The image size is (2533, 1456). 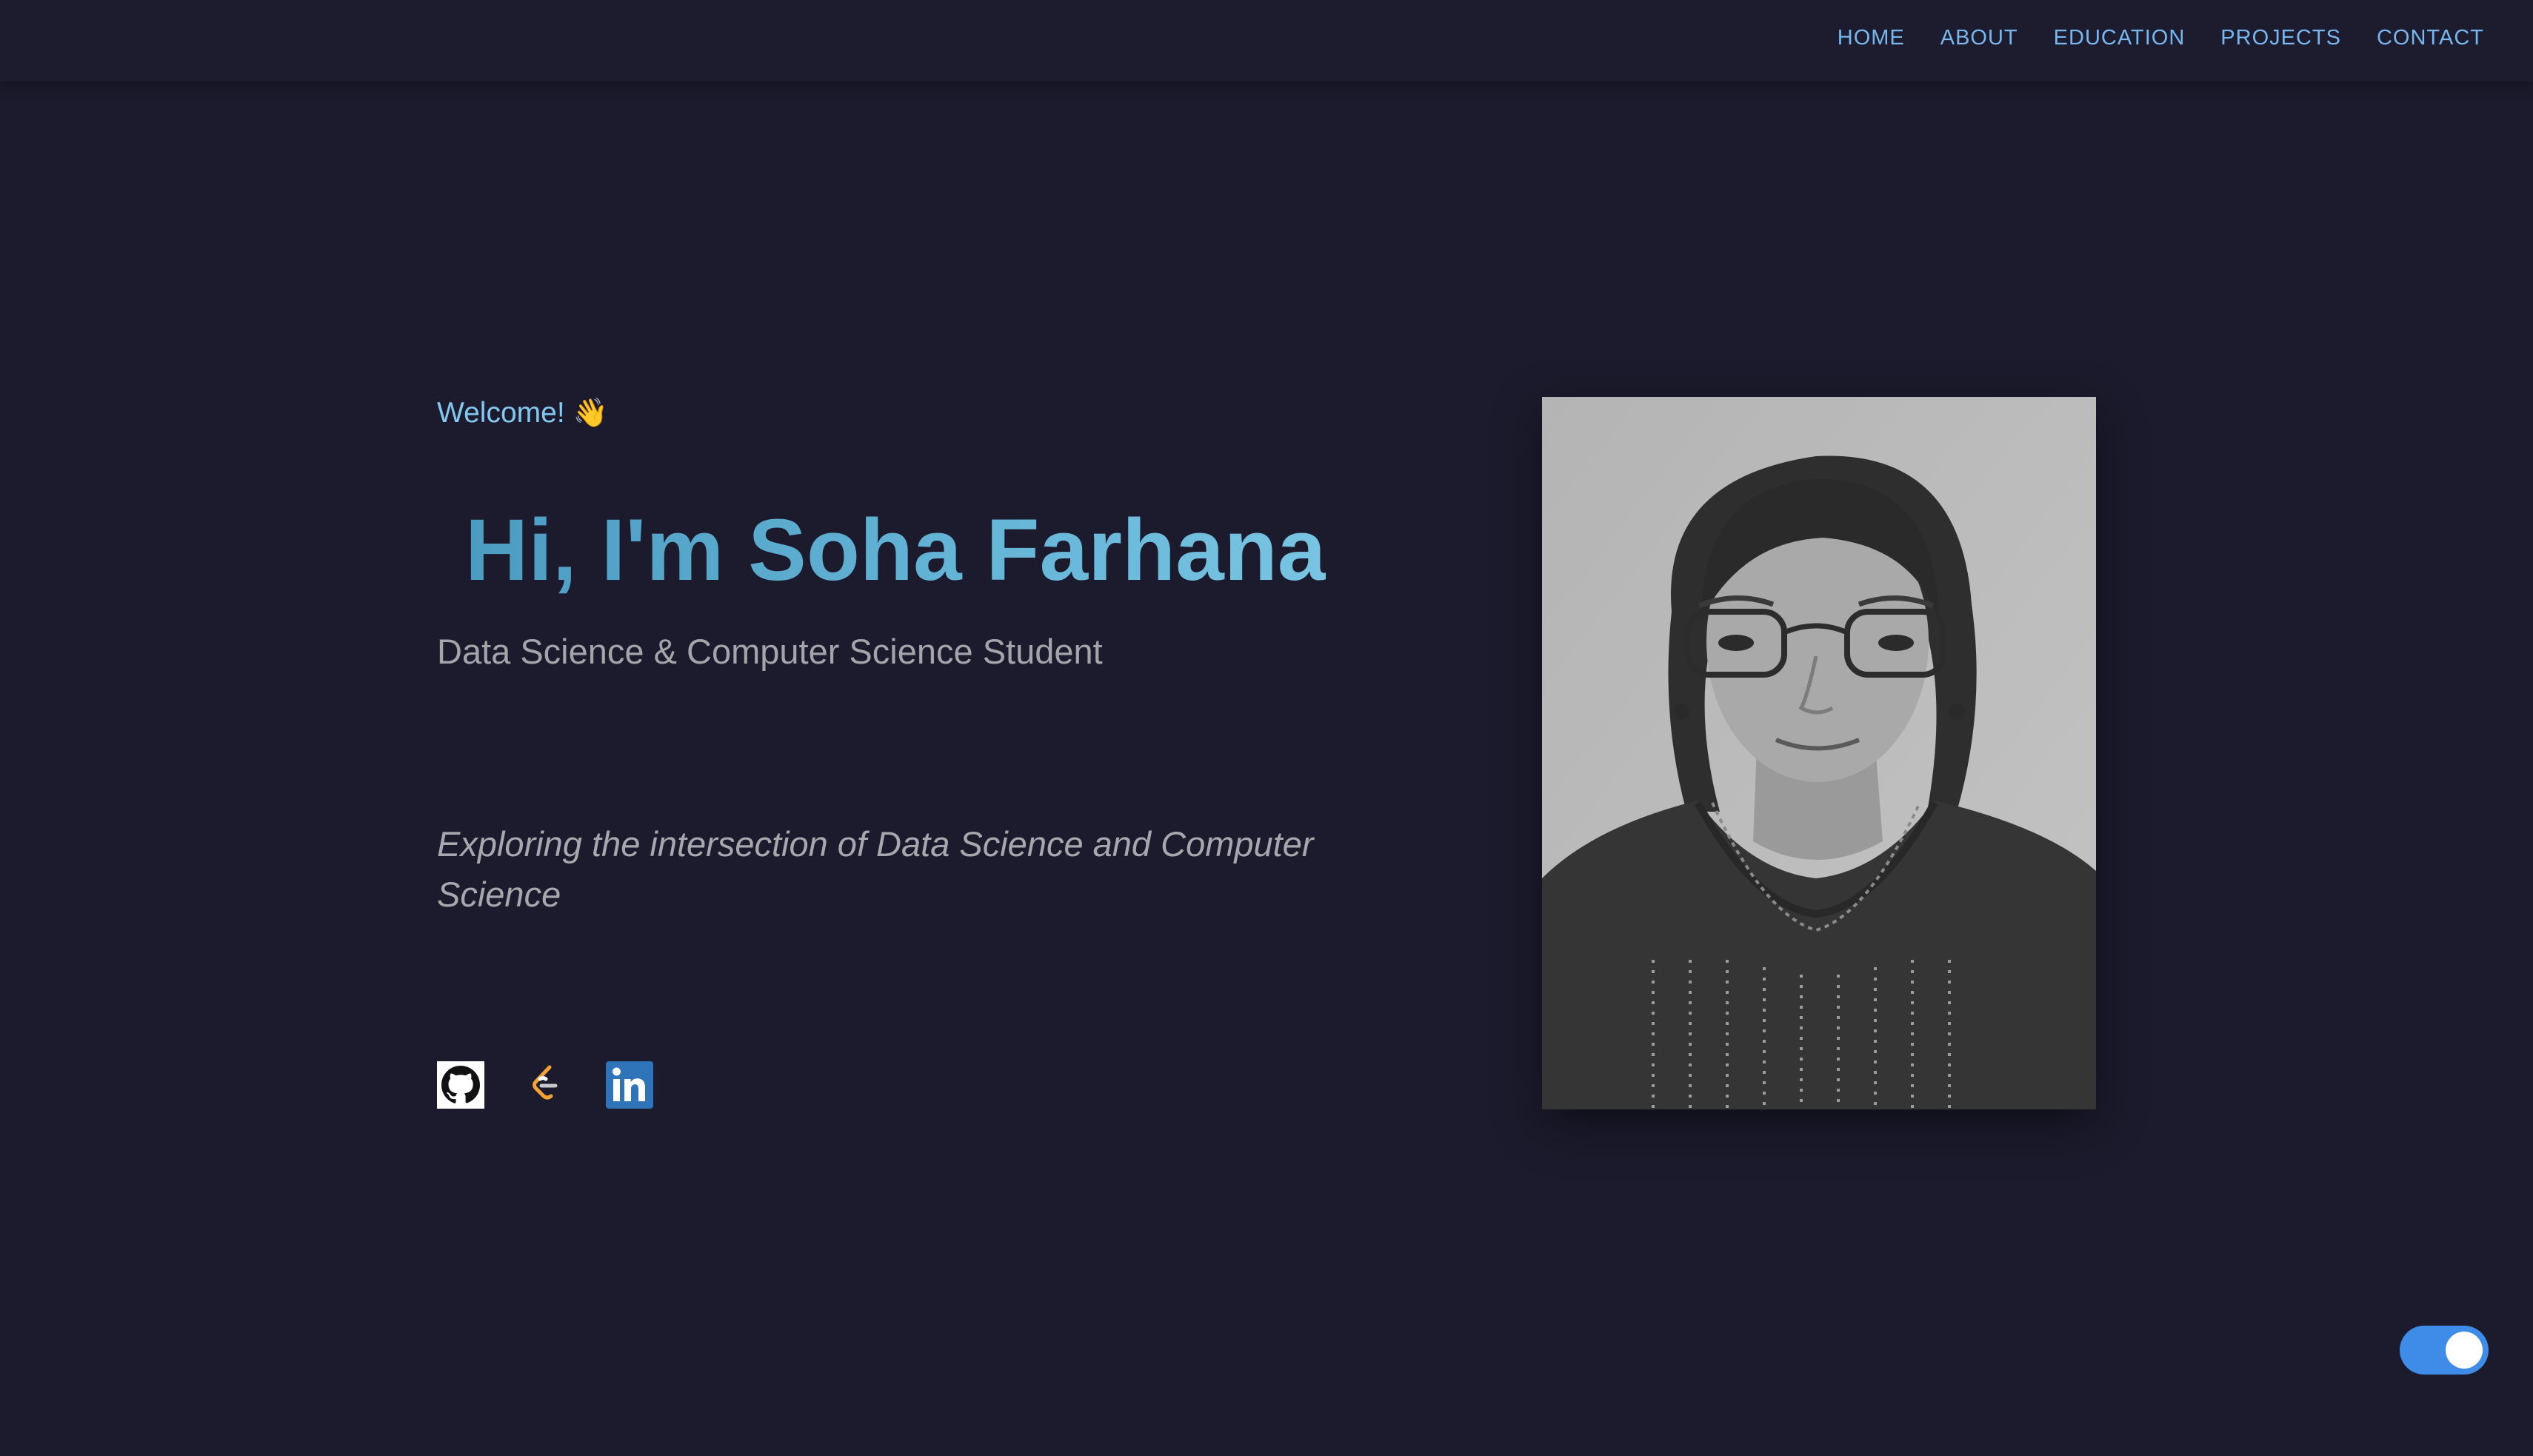 I want to click on leetcode-icon, so click(x=545, y=1085).